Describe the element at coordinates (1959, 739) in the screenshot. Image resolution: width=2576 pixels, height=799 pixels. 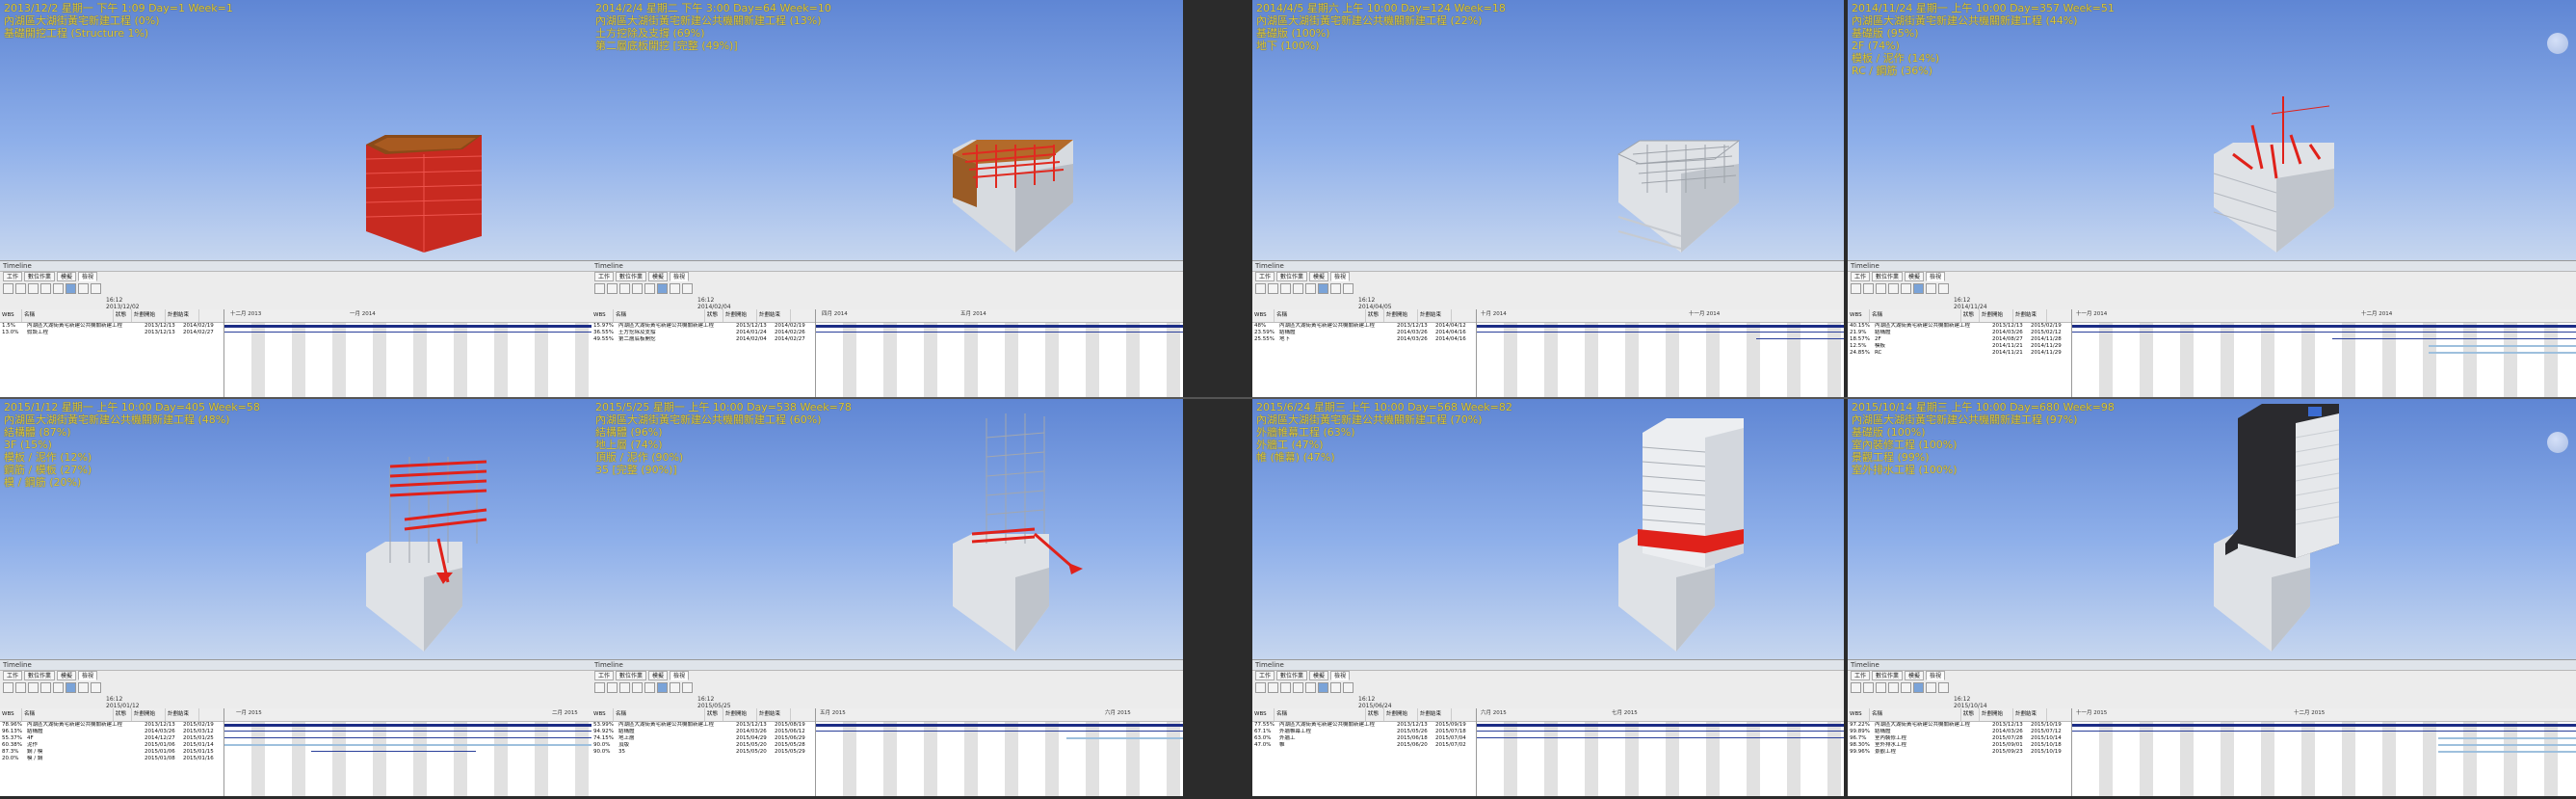
I see `table-row: 96.7% 室內裝修工程 2015/07/28 2015/10/14` at that location.